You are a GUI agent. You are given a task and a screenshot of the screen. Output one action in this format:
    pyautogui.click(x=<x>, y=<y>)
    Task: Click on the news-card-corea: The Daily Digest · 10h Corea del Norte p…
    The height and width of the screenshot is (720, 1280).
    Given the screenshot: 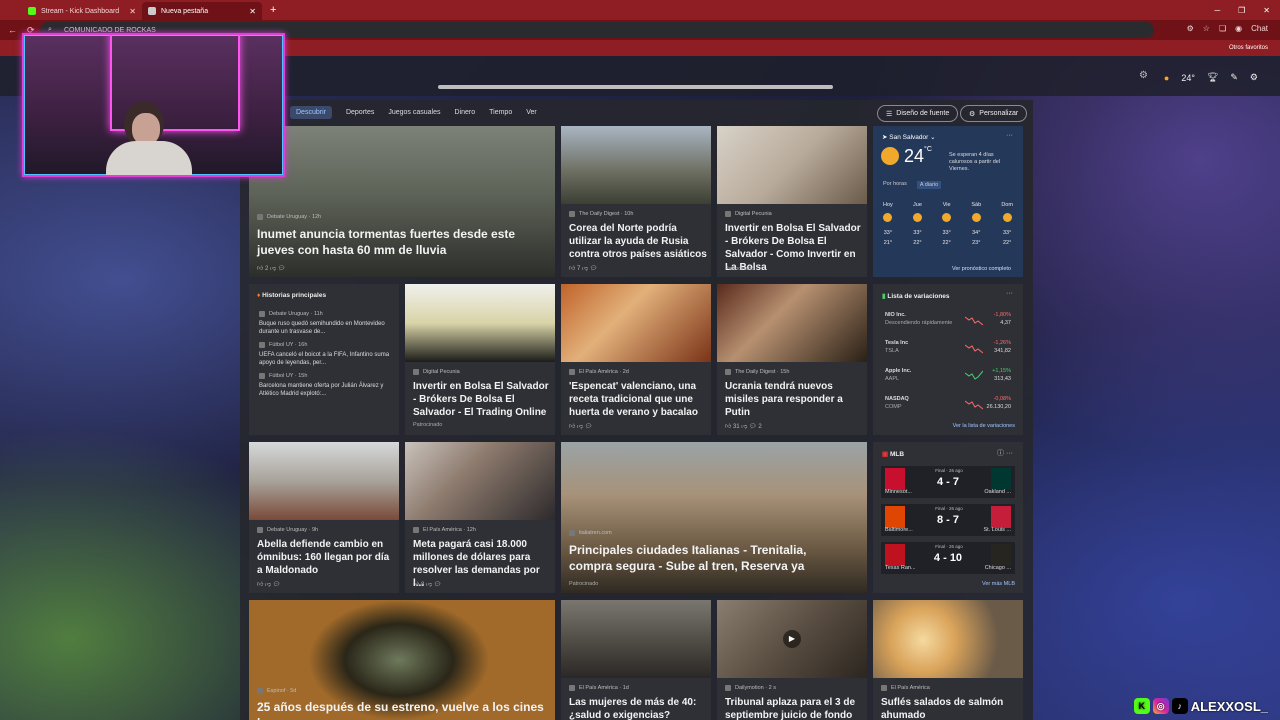 What is the action you would take?
    pyautogui.click(x=636, y=201)
    